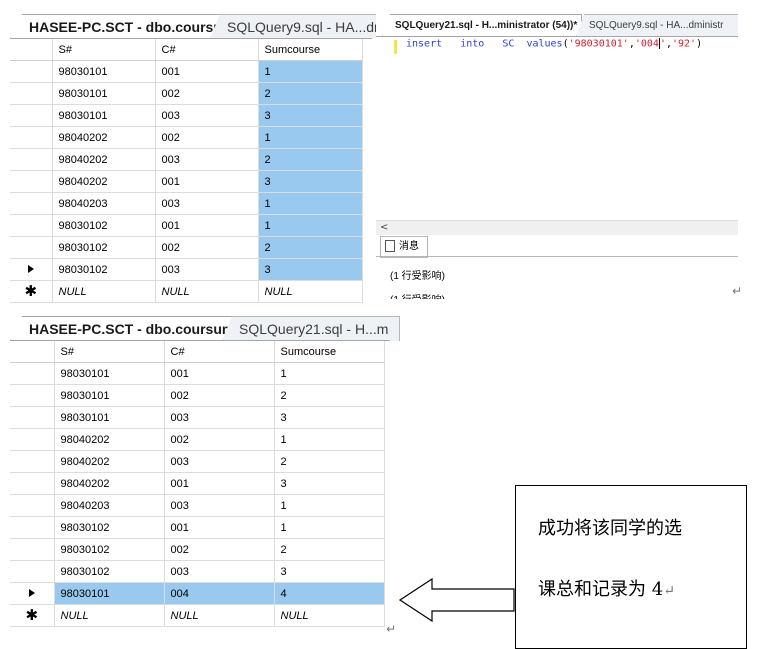 Image resolution: width=775 pixels, height=649 pixels. I want to click on cell-c: 004, so click(219, 593).